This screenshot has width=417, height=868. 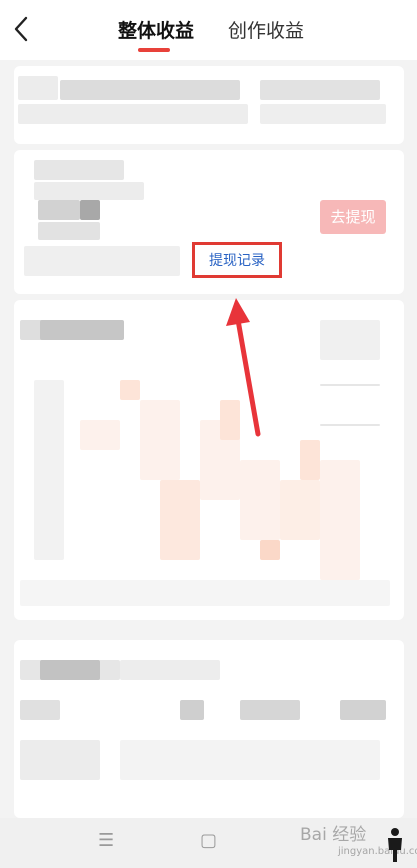 I want to click on summary-card, so click(x=209, y=105).